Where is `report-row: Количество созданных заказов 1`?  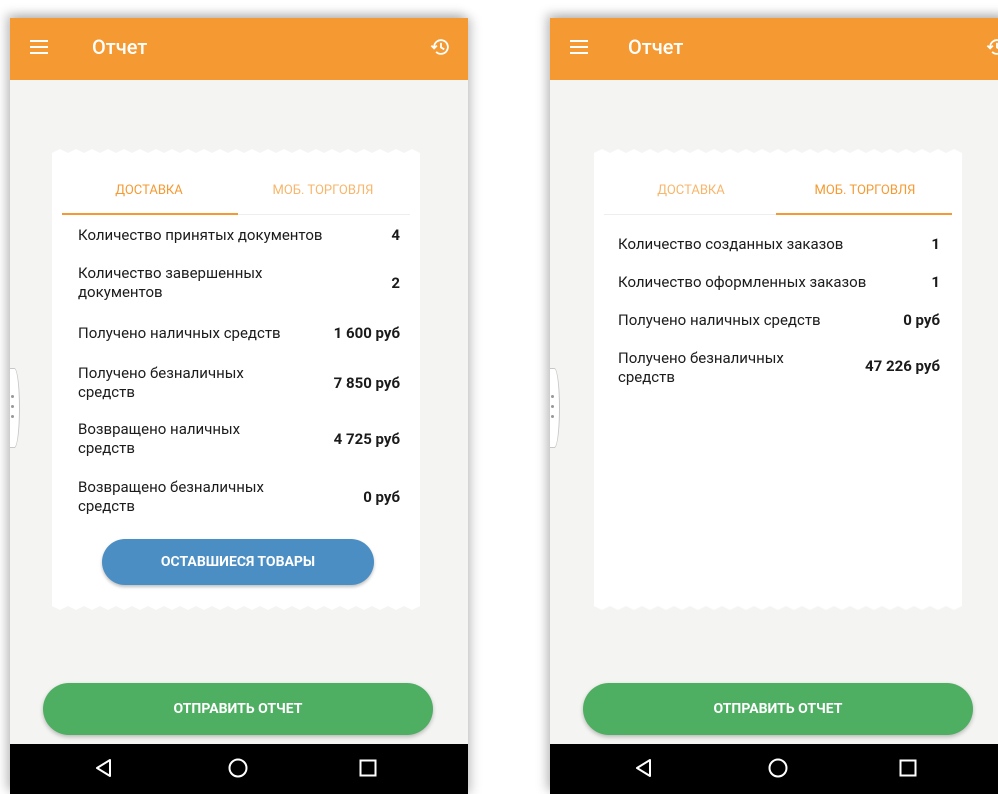 report-row: Количество созданных заказов 1 is located at coordinates (779, 244).